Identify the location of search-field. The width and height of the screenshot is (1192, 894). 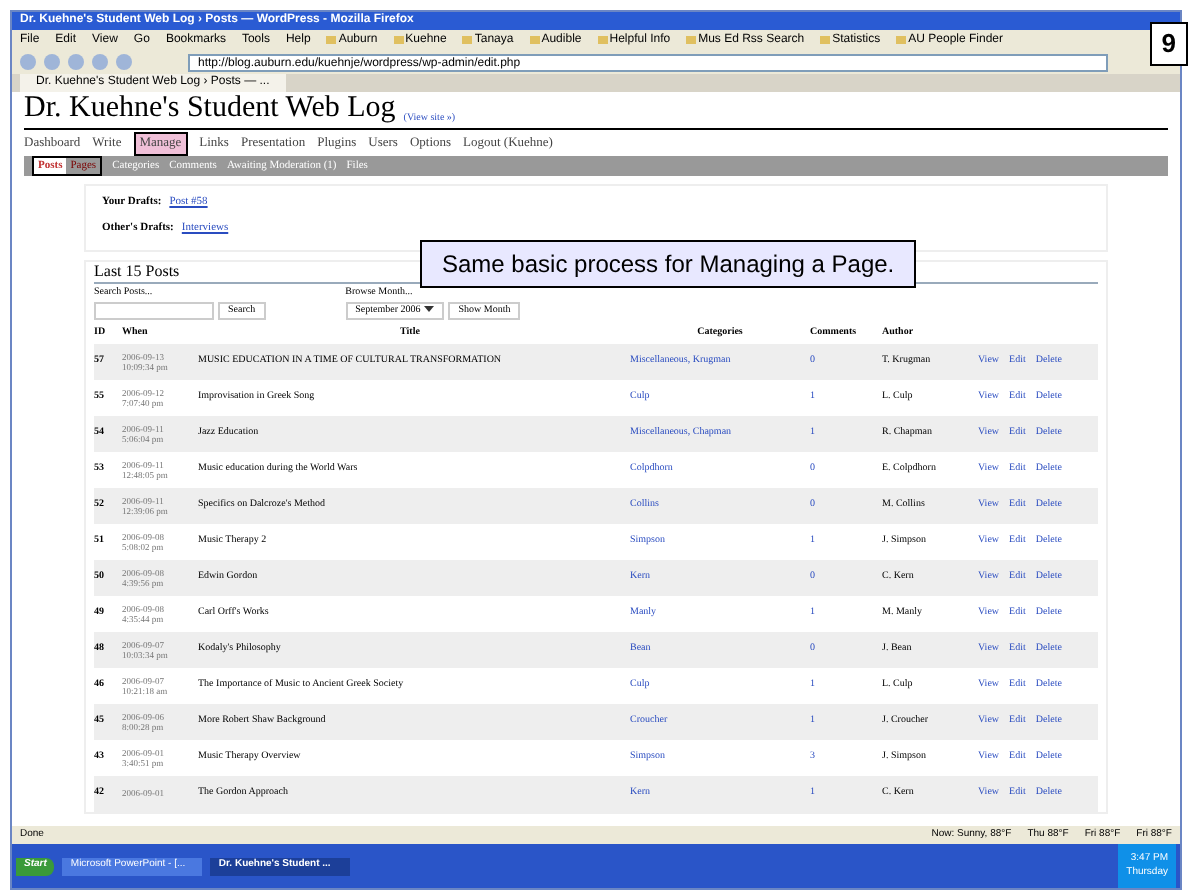
(154, 310).